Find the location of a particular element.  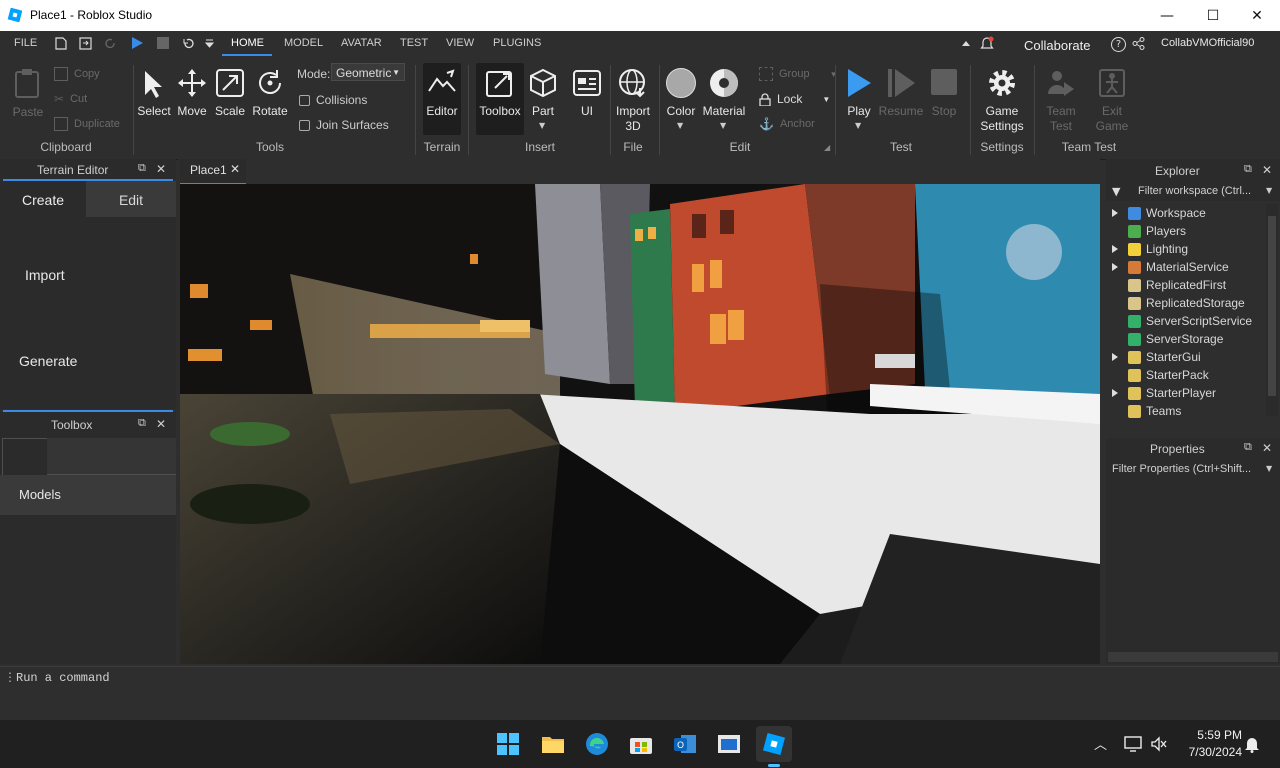

redo-icon is located at coordinates (110, 43).